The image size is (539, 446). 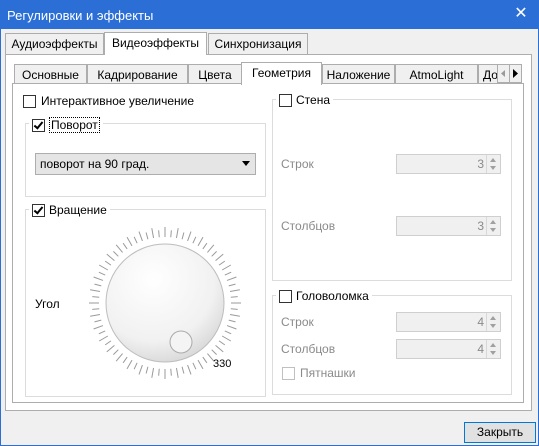 What do you see at coordinates (222, 364) in the screenshot?
I see `angle-value: 330` at bounding box center [222, 364].